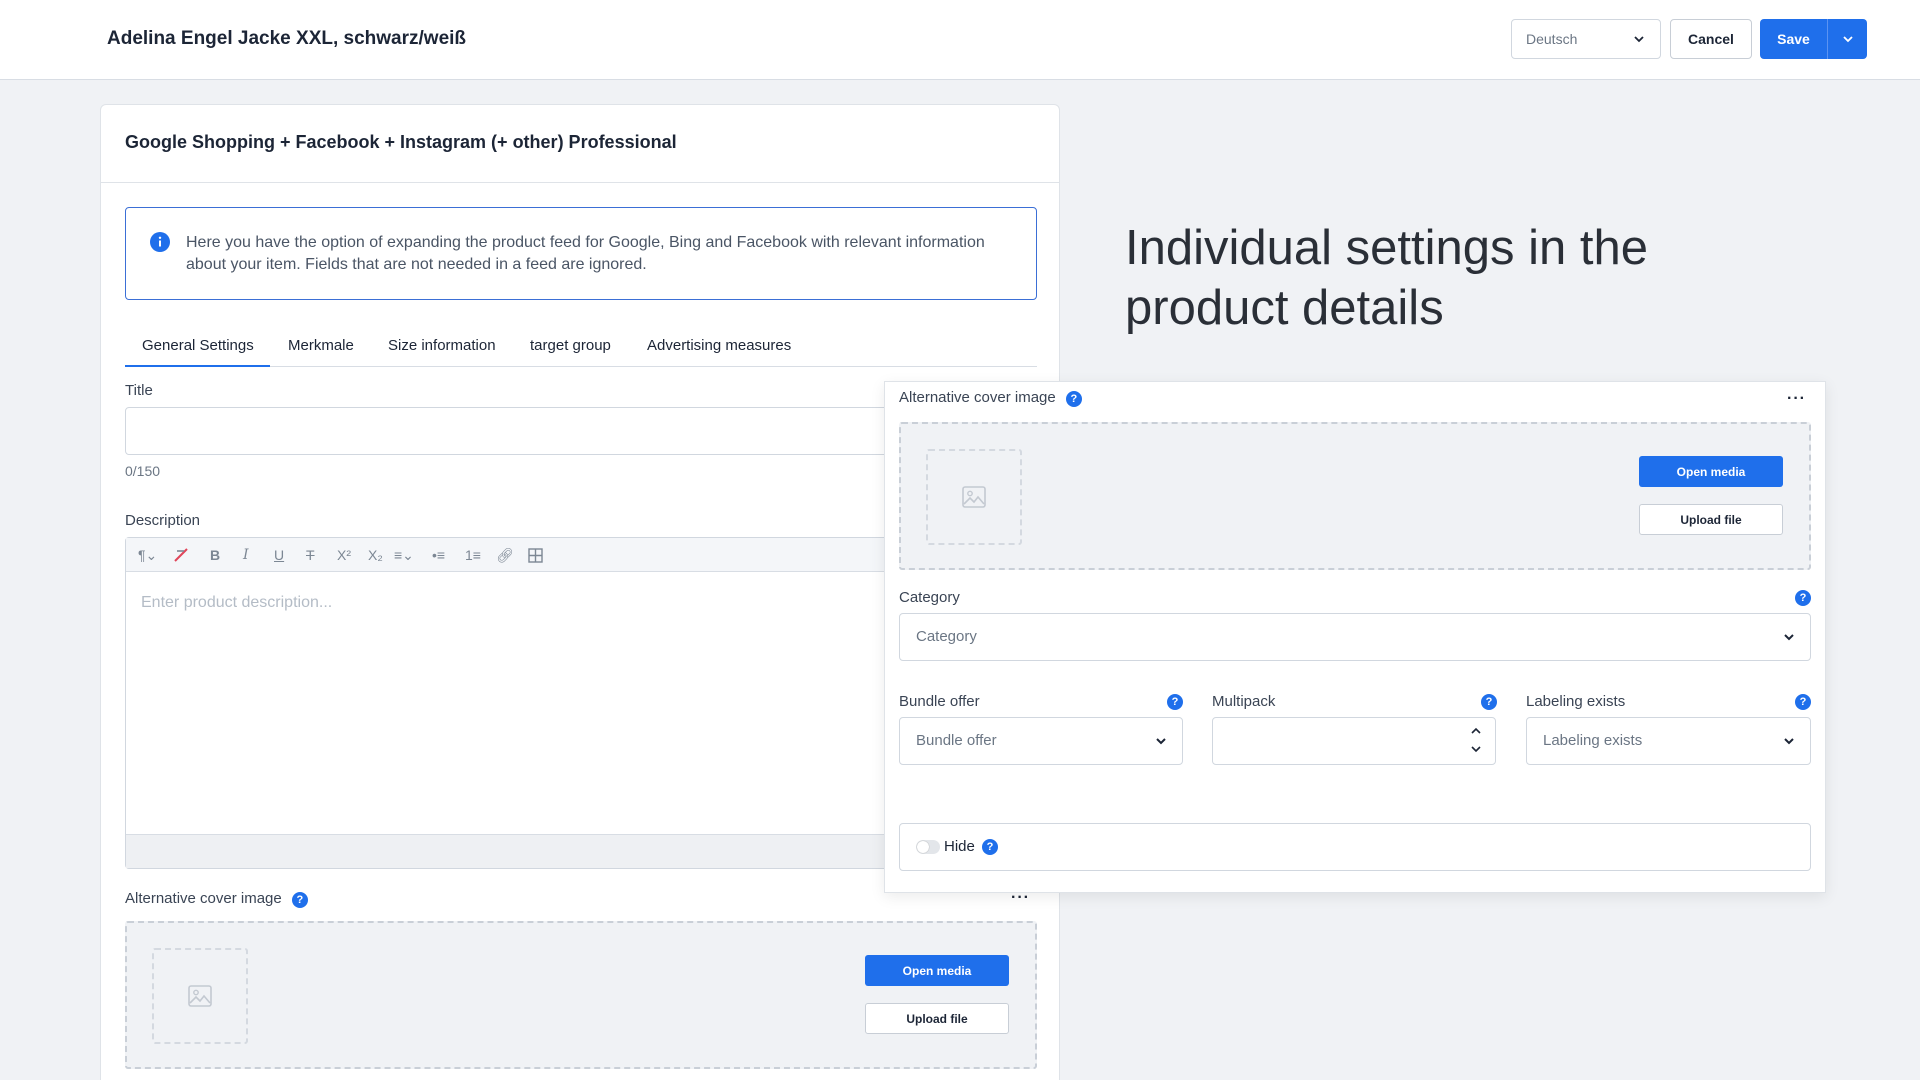 This screenshot has height=1080, width=1920. What do you see at coordinates (344, 555) in the screenshot?
I see `superscript-icon: X²` at bounding box center [344, 555].